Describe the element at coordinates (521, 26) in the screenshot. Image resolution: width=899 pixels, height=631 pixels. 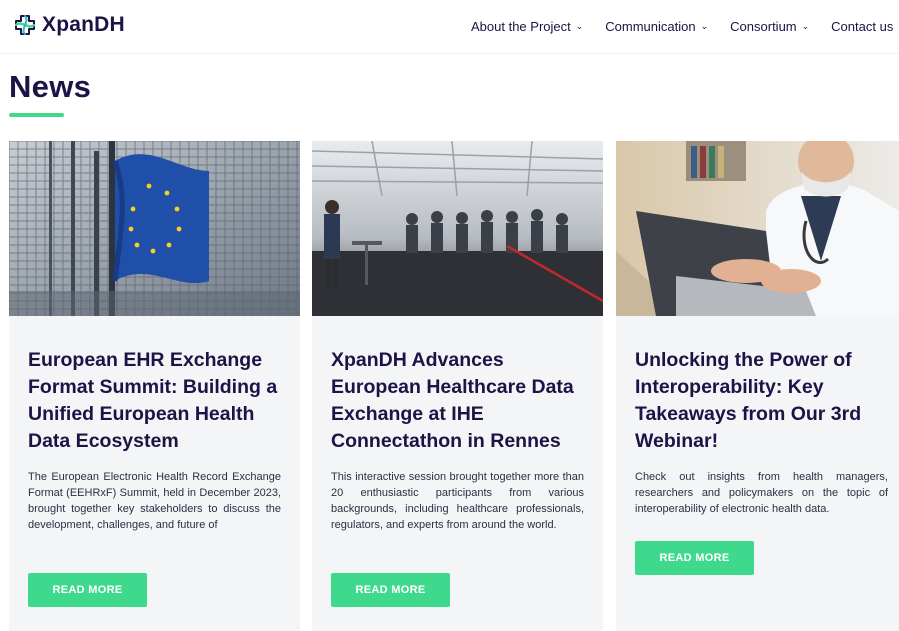
I see `nav-item-label: About the Project` at that location.